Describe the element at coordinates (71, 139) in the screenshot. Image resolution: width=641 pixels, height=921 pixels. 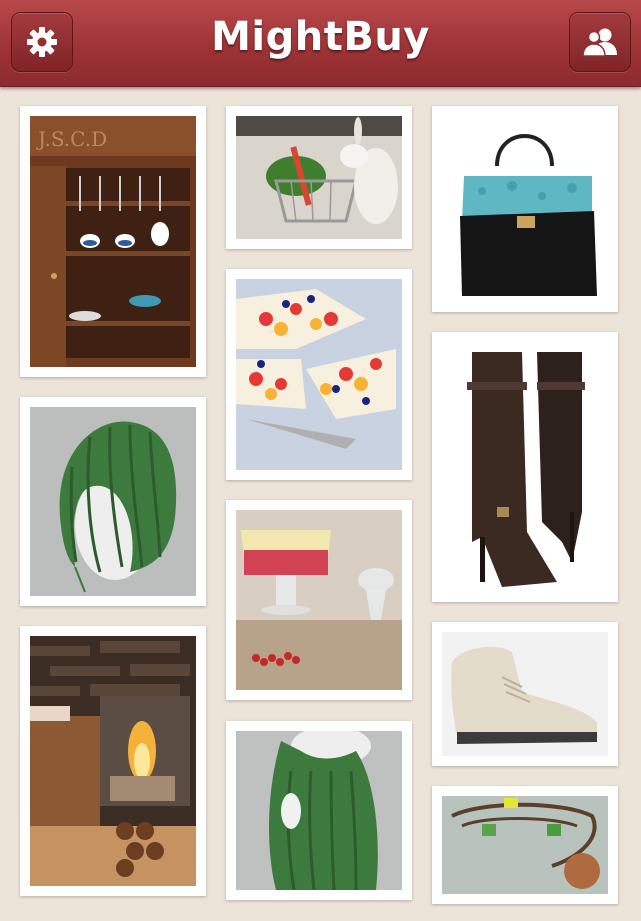
I see `svg-text: J.S.C.D` at that location.